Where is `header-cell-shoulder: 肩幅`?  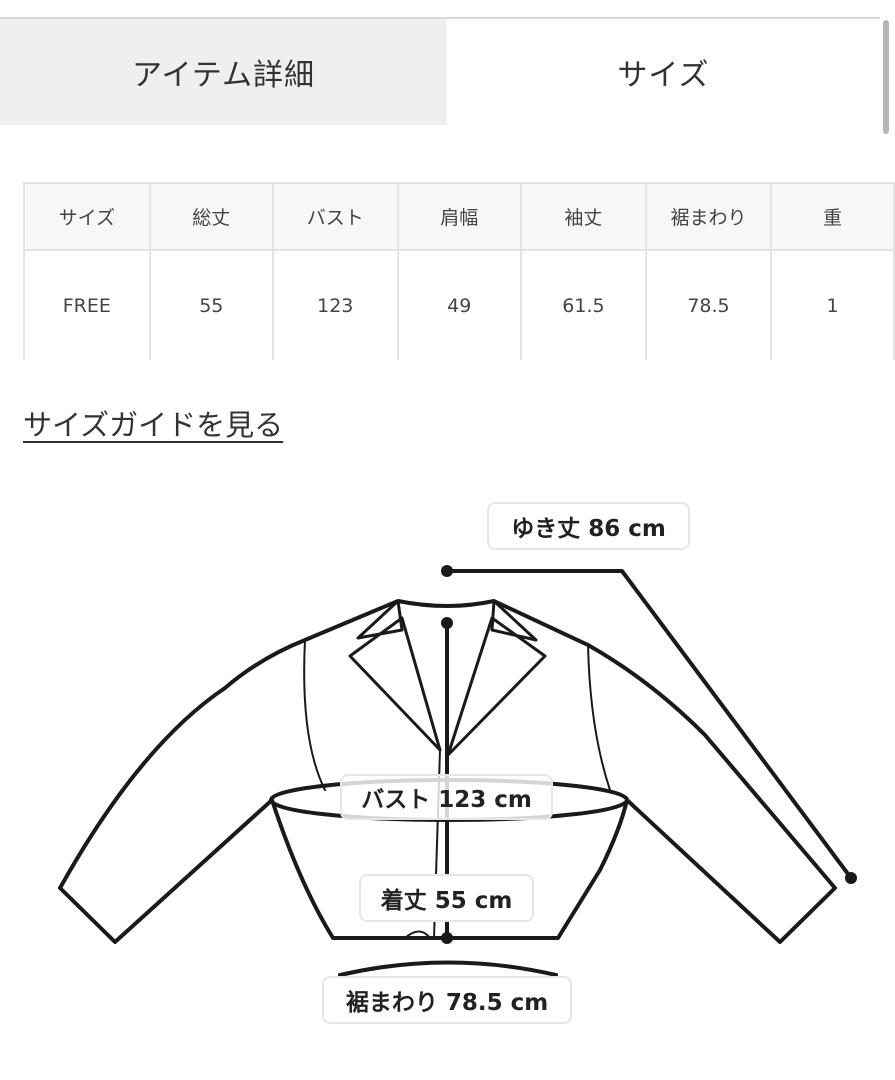 header-cell-shoulder: 肩幅 is located at coordinates (459, 216).